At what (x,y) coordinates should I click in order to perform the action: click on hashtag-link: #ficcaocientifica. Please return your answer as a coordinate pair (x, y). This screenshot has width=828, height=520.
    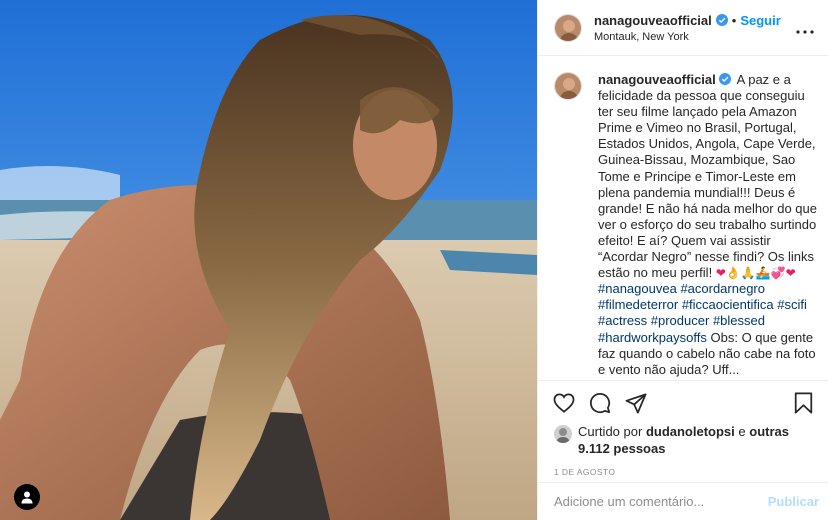
    Looking at the image, I should click on (728, 304).